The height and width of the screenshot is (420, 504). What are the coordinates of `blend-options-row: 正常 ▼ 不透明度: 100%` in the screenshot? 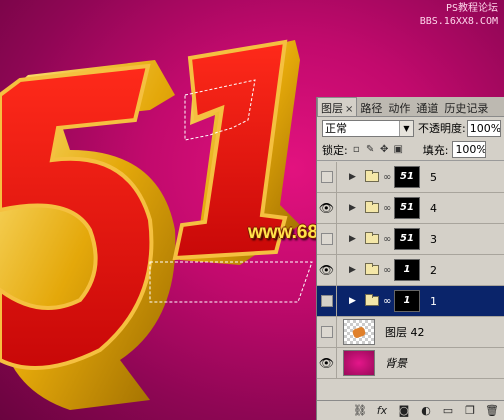 It's located at (410, 128).